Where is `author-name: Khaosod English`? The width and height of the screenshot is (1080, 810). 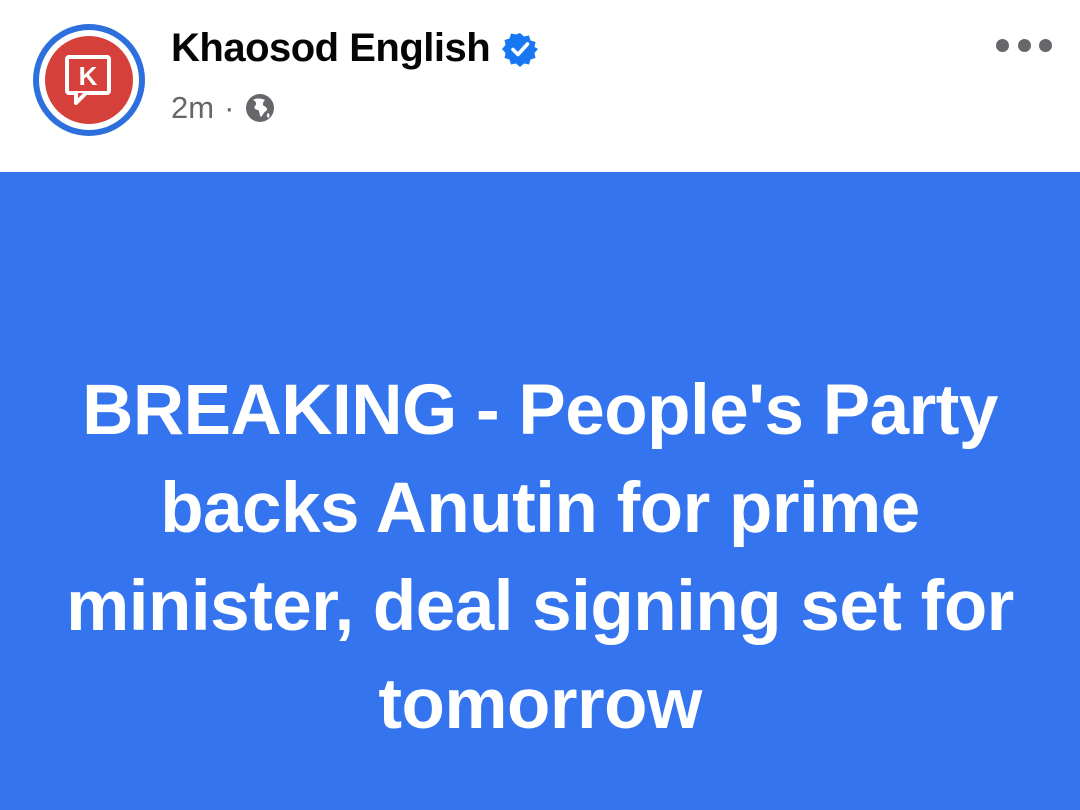 author-name: Khaosod English is located at coordinates (331, 48).